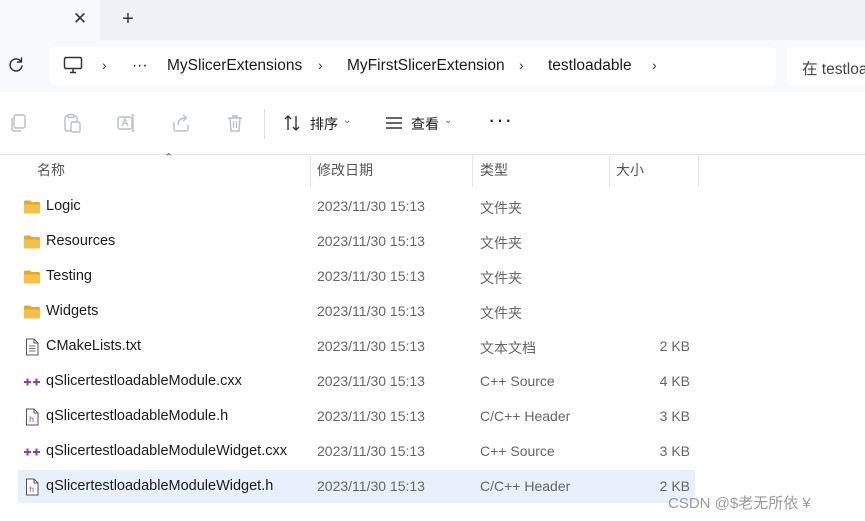 This screenshot has height=521, width=865. What do you see at coordinates (94, 346) in the screenshot?
I see `file-name: CMakeLists.txt` at bounding box center [94, 346].